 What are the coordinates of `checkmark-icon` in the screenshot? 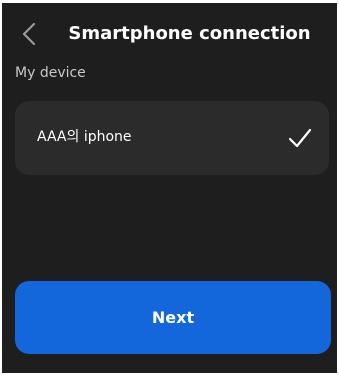 It's located at (300, 138).